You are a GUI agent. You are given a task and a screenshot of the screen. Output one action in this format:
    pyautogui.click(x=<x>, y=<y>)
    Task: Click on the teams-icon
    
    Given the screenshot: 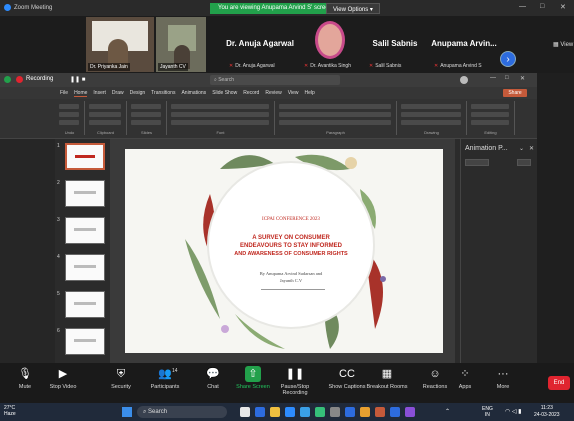 What is the action you would take?
    pyautogui.click(x=410, y=412)
    